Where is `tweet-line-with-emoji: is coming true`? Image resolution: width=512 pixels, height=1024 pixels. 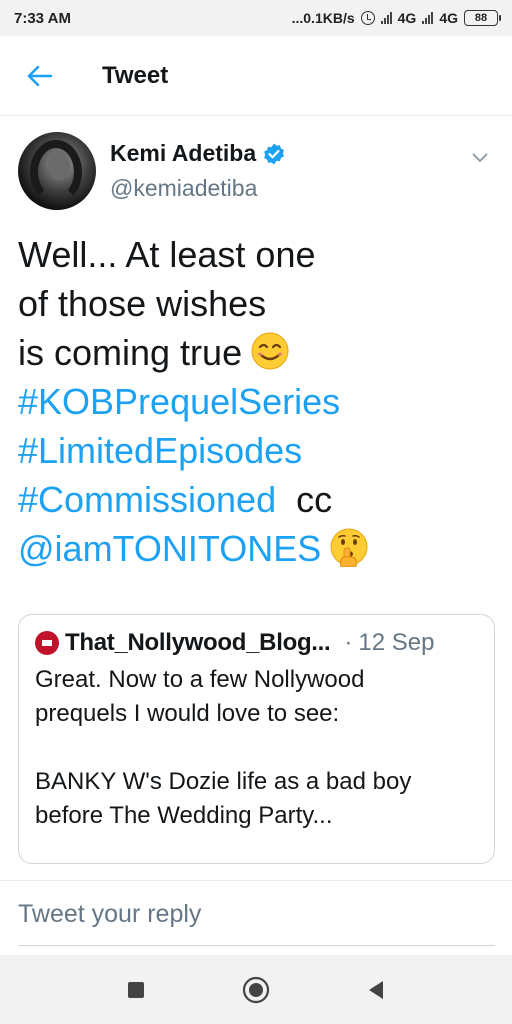
tweet-line-with-emoji: is coming true is located at coordinates (256, 352).